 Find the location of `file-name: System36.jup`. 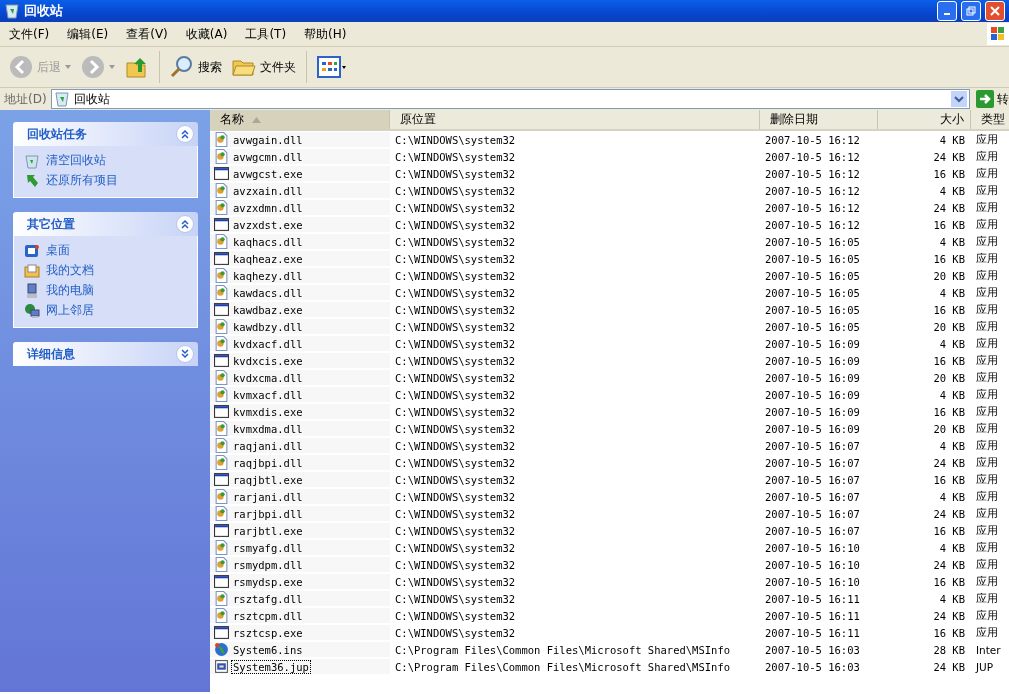

file-name: System36.jup is located at coordinates (271, 666).